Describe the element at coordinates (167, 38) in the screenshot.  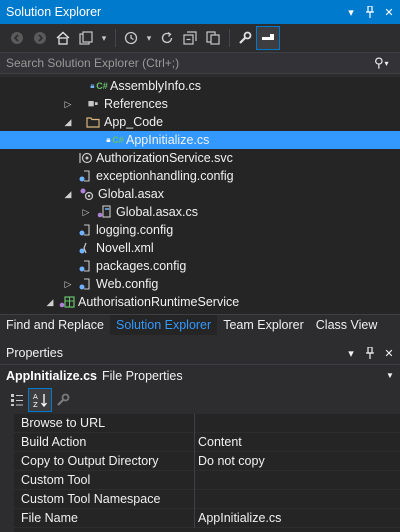
I see `refresh-icon` at that location.